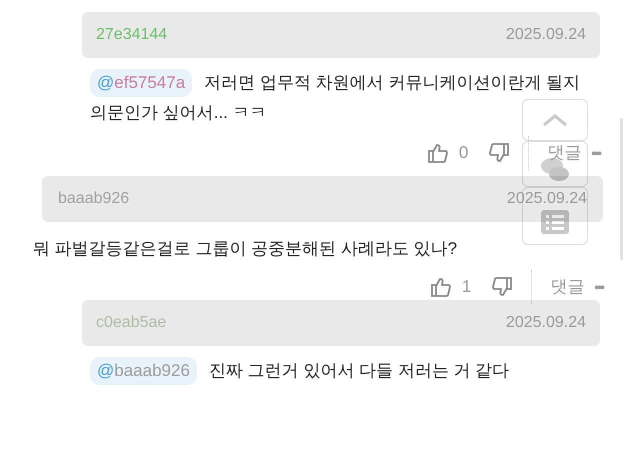  Describe the element at coordinates (132, 35) in the screenshot. I see `username: 27e34144` at that location.